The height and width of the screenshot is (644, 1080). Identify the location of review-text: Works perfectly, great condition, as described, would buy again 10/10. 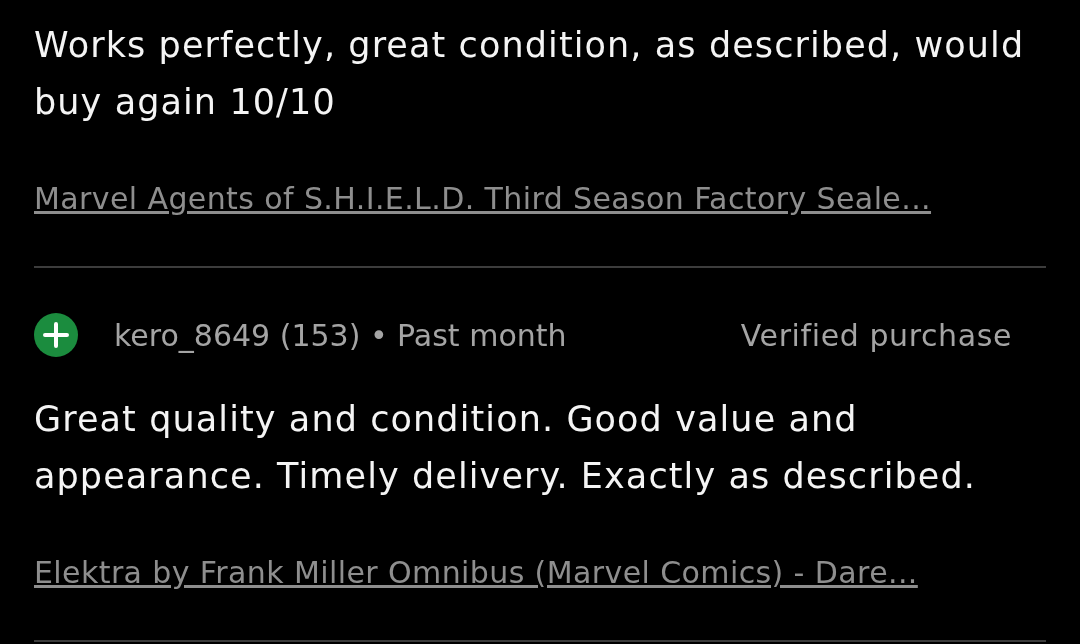
(530, 74).